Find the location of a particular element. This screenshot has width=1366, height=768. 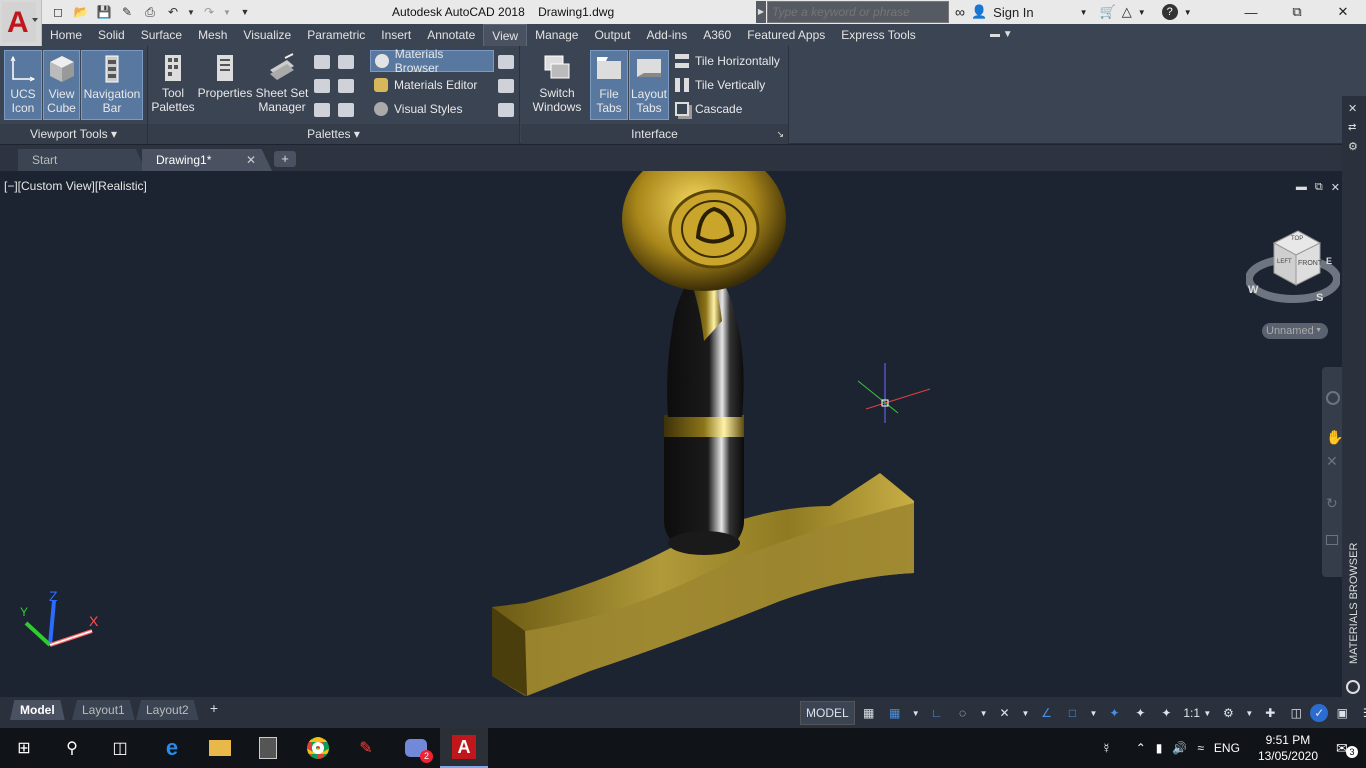

search-input is located at coordinates (858, 12).